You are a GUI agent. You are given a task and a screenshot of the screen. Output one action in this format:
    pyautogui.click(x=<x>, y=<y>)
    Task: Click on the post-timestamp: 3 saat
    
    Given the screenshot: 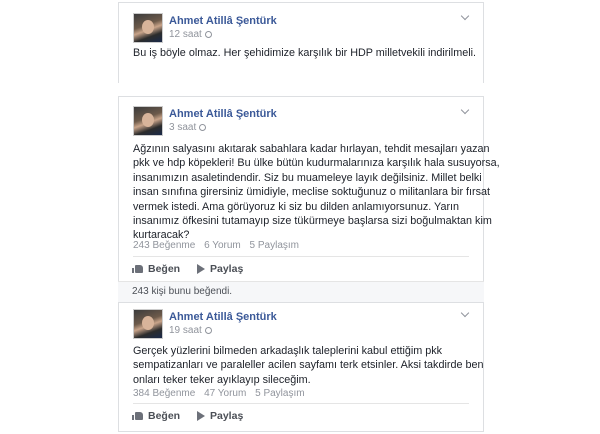 What is the action you would take?
    pyautogui.click(x=188, y=127)
    